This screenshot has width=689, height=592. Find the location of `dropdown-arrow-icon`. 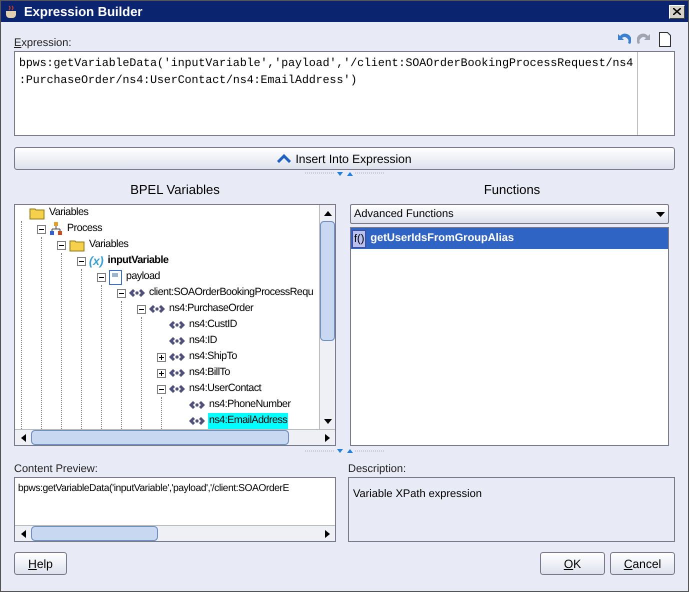

dropdown-arrow-icon is located at coordinates (660, 214).